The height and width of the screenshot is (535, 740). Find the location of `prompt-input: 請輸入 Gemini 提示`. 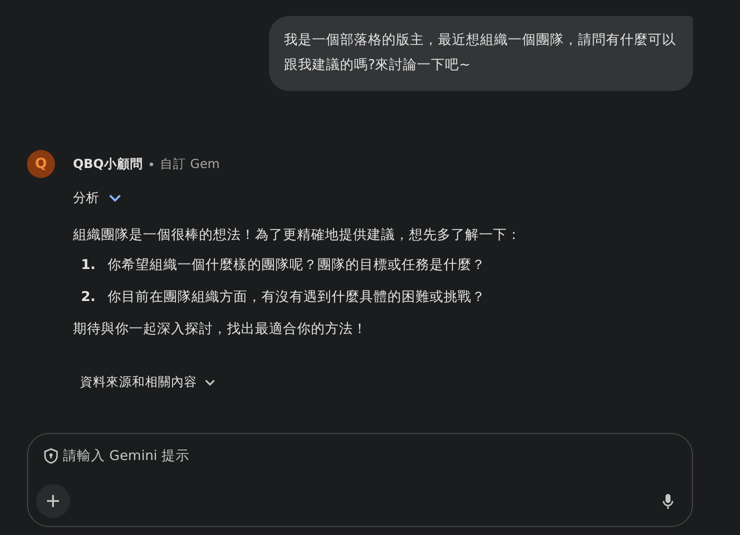

prompt-input: 請輸入 Gemini 提示 is located at coordinates (263, 456).